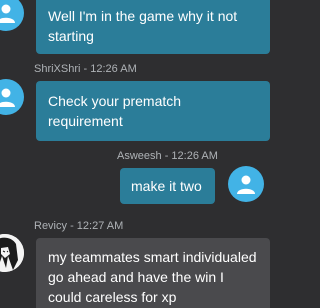 The image size is (320, 308). I want to click on sender-name: ShriXShri, so click(57, 69).